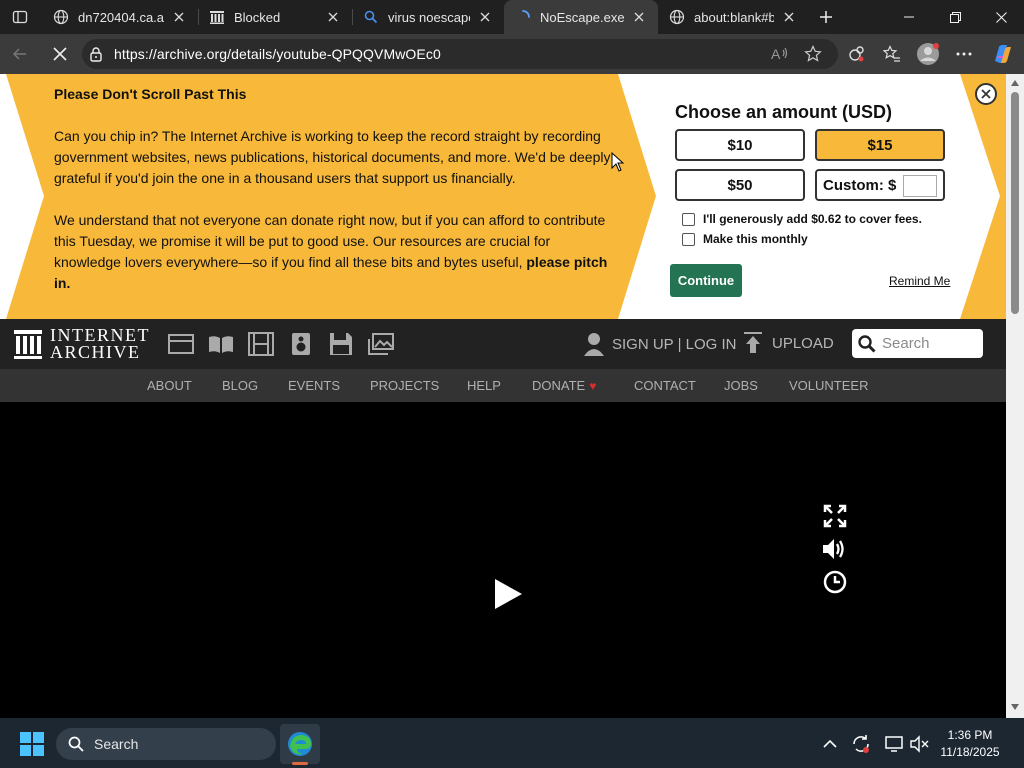  Describe the element at coordinates (894, 744) in the screenshot. I see `display-icon` at that location.